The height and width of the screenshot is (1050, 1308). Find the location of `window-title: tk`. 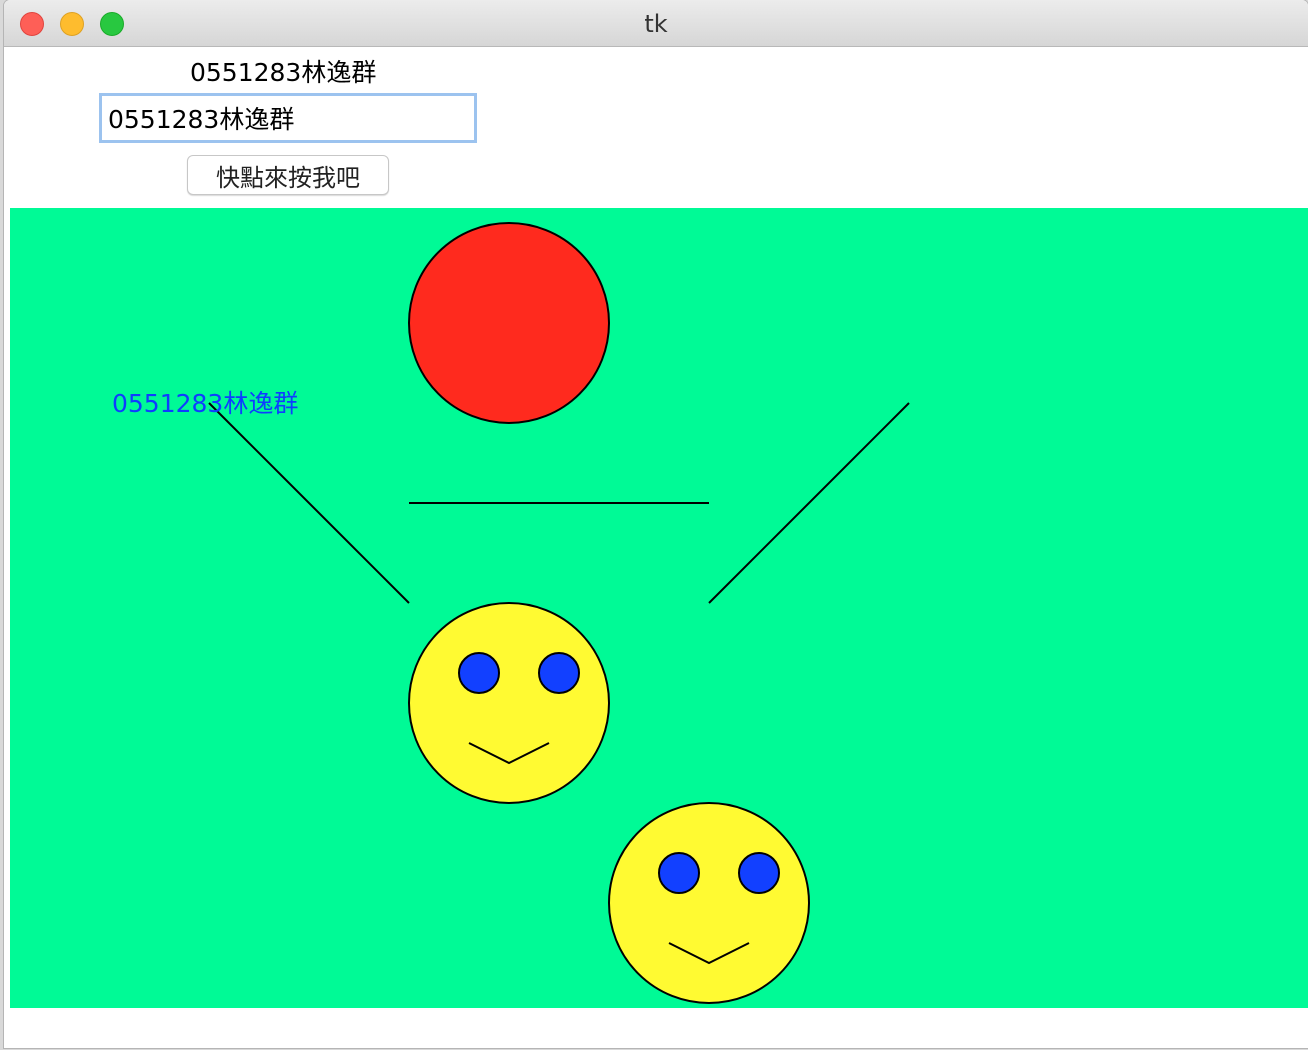

window-title: tk is located at coordinates (656, 24).